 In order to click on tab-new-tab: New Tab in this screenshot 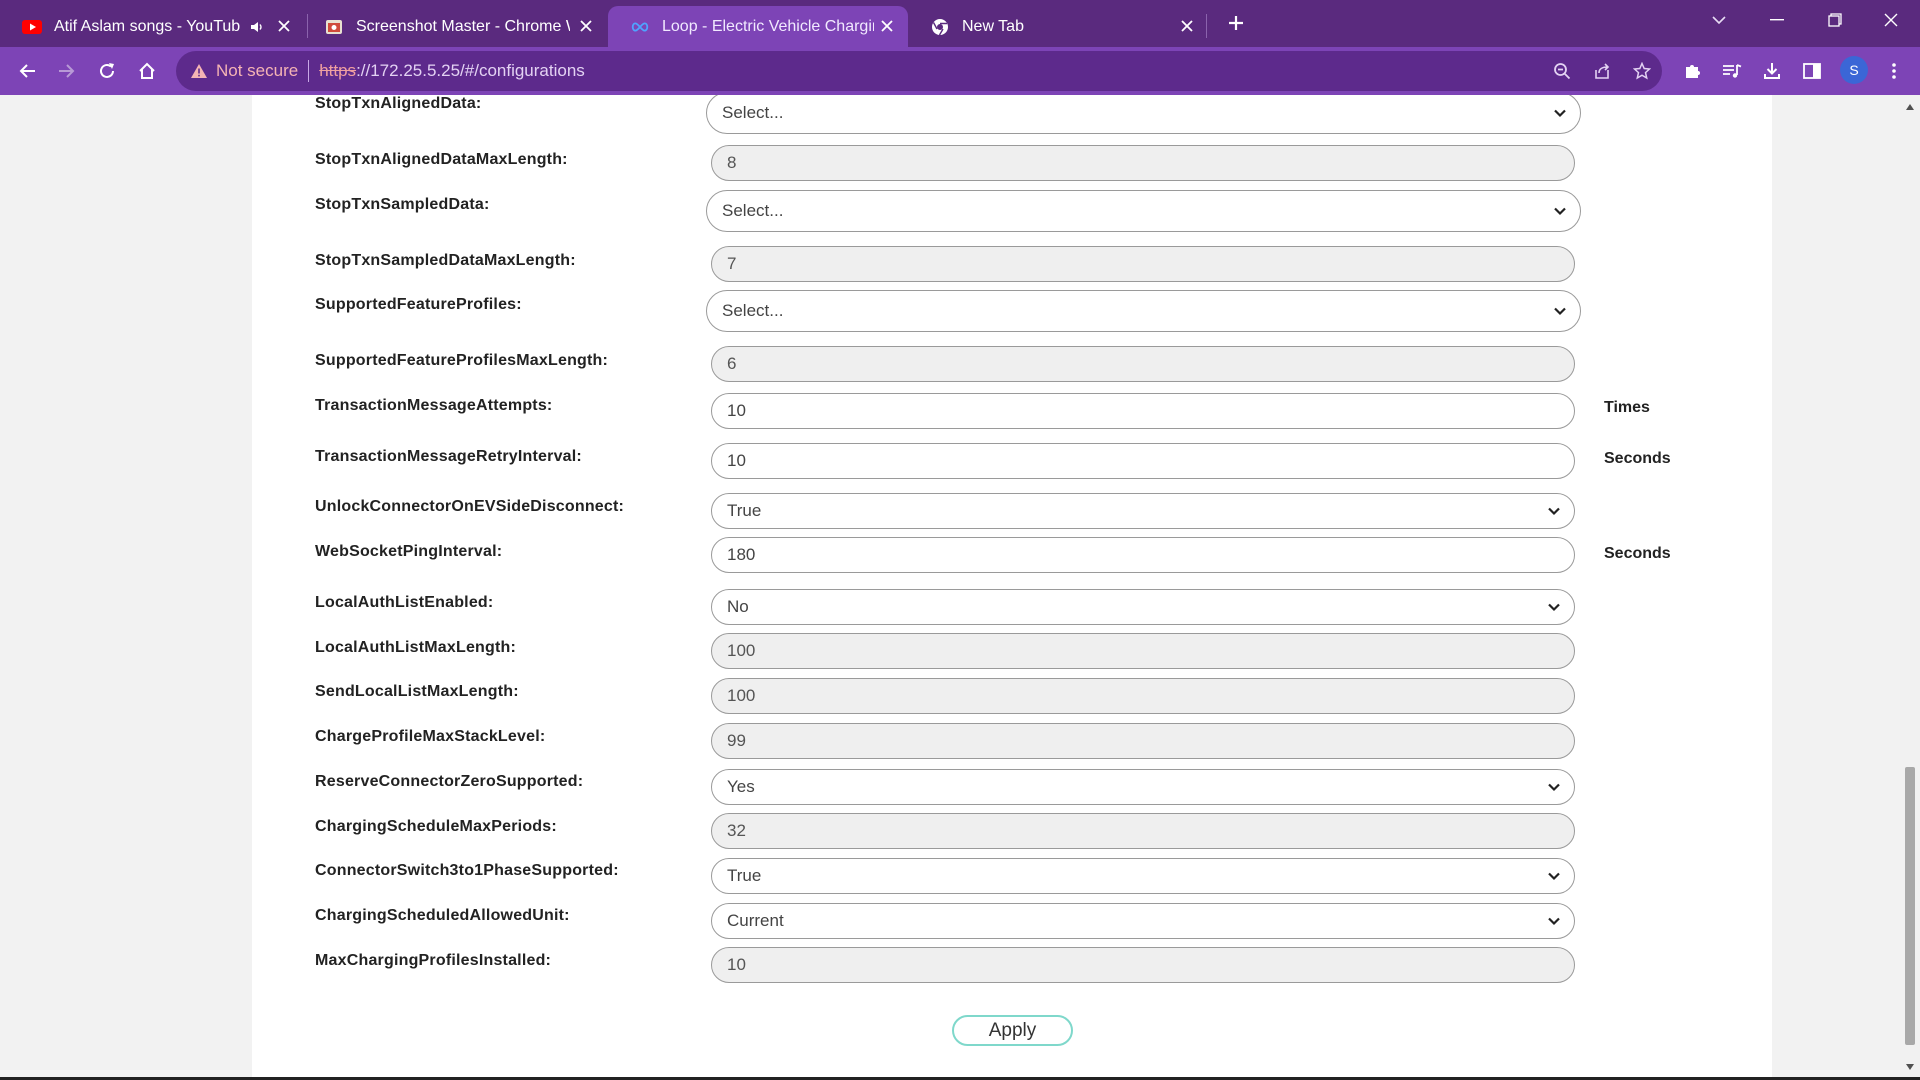, I will do `click(1058, 26)`.